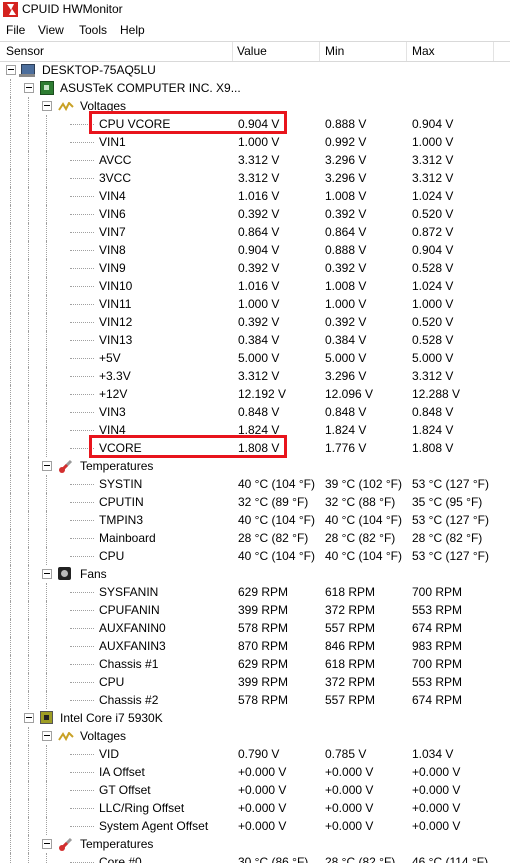 Image resolution: width=510 pixels, height=863 pixels. I want to click on sensor-row: IA Offset +0.000 V +0.000 V +0.000 V, so click(255, 772).